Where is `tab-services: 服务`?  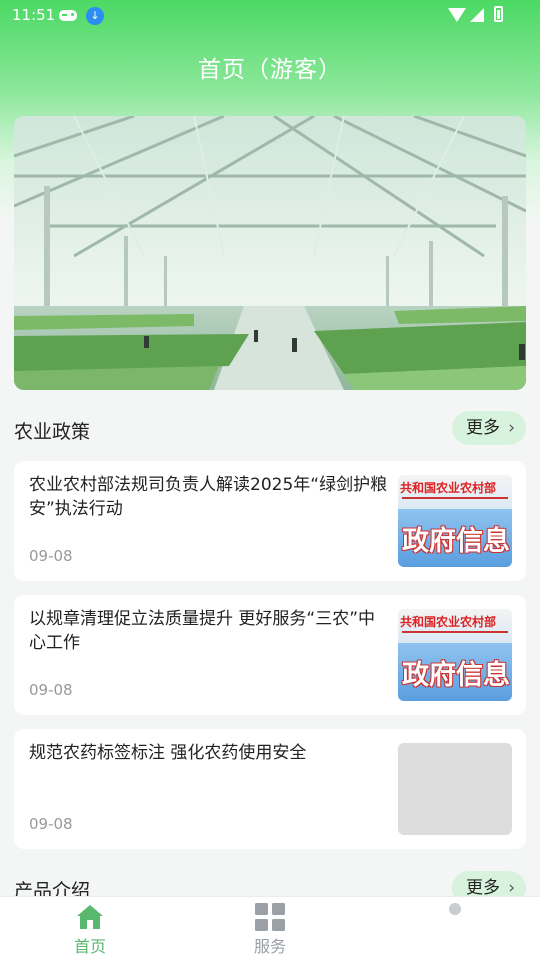 tab-services: 服务 is located at coordinates (270, 928).